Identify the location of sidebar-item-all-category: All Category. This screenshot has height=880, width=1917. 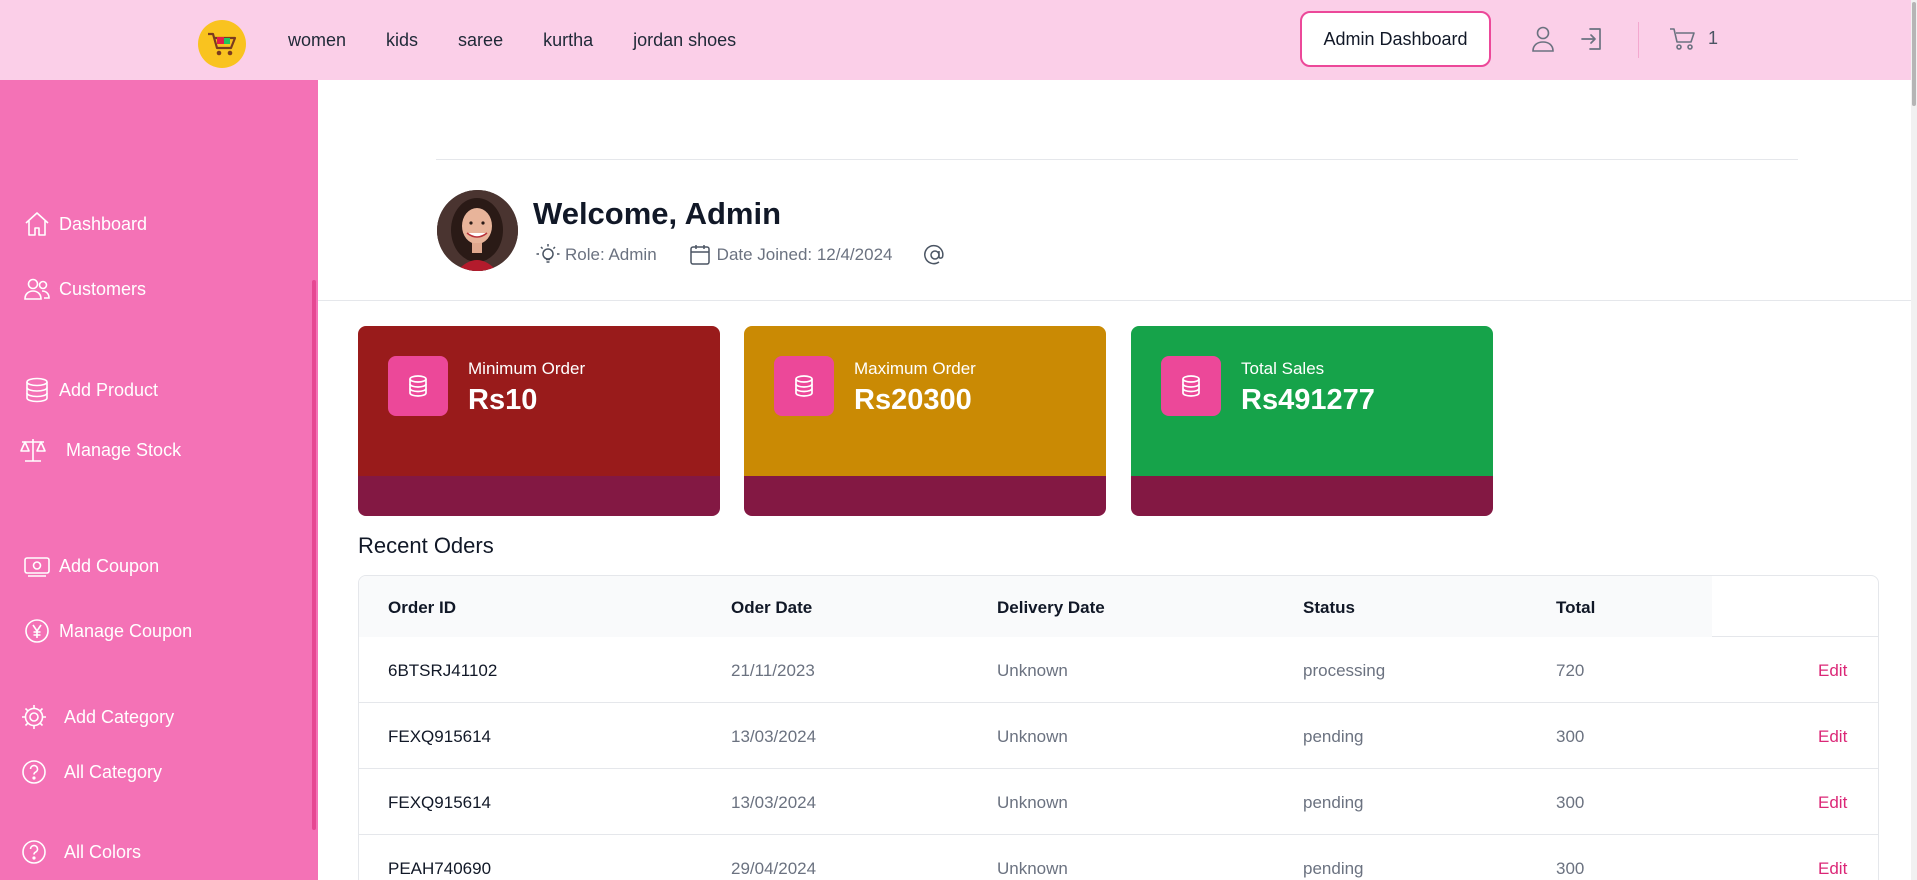
(91, 772).